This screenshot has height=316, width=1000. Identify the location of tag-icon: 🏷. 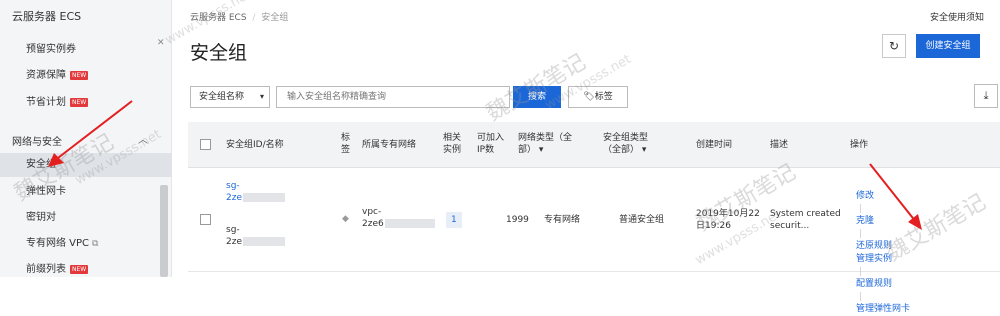
(589, 97).